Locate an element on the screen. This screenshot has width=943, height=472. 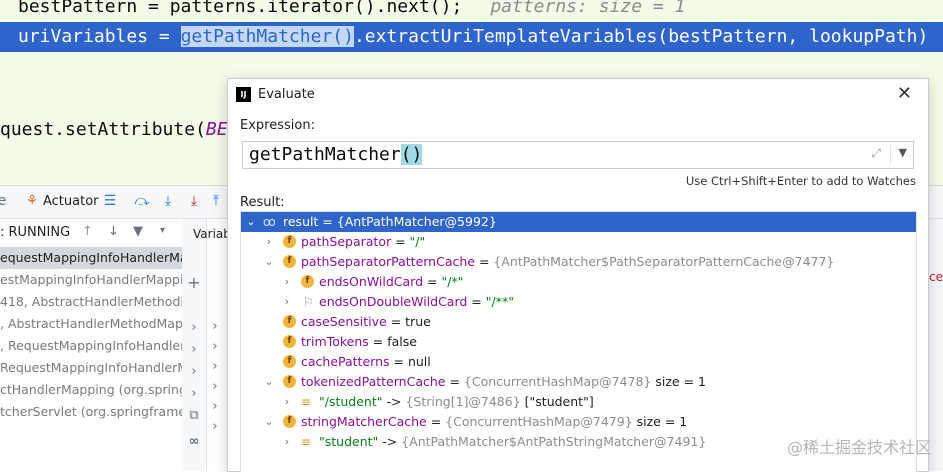
chevron-down-icon: ▾ is located at coordinates (162, 230).